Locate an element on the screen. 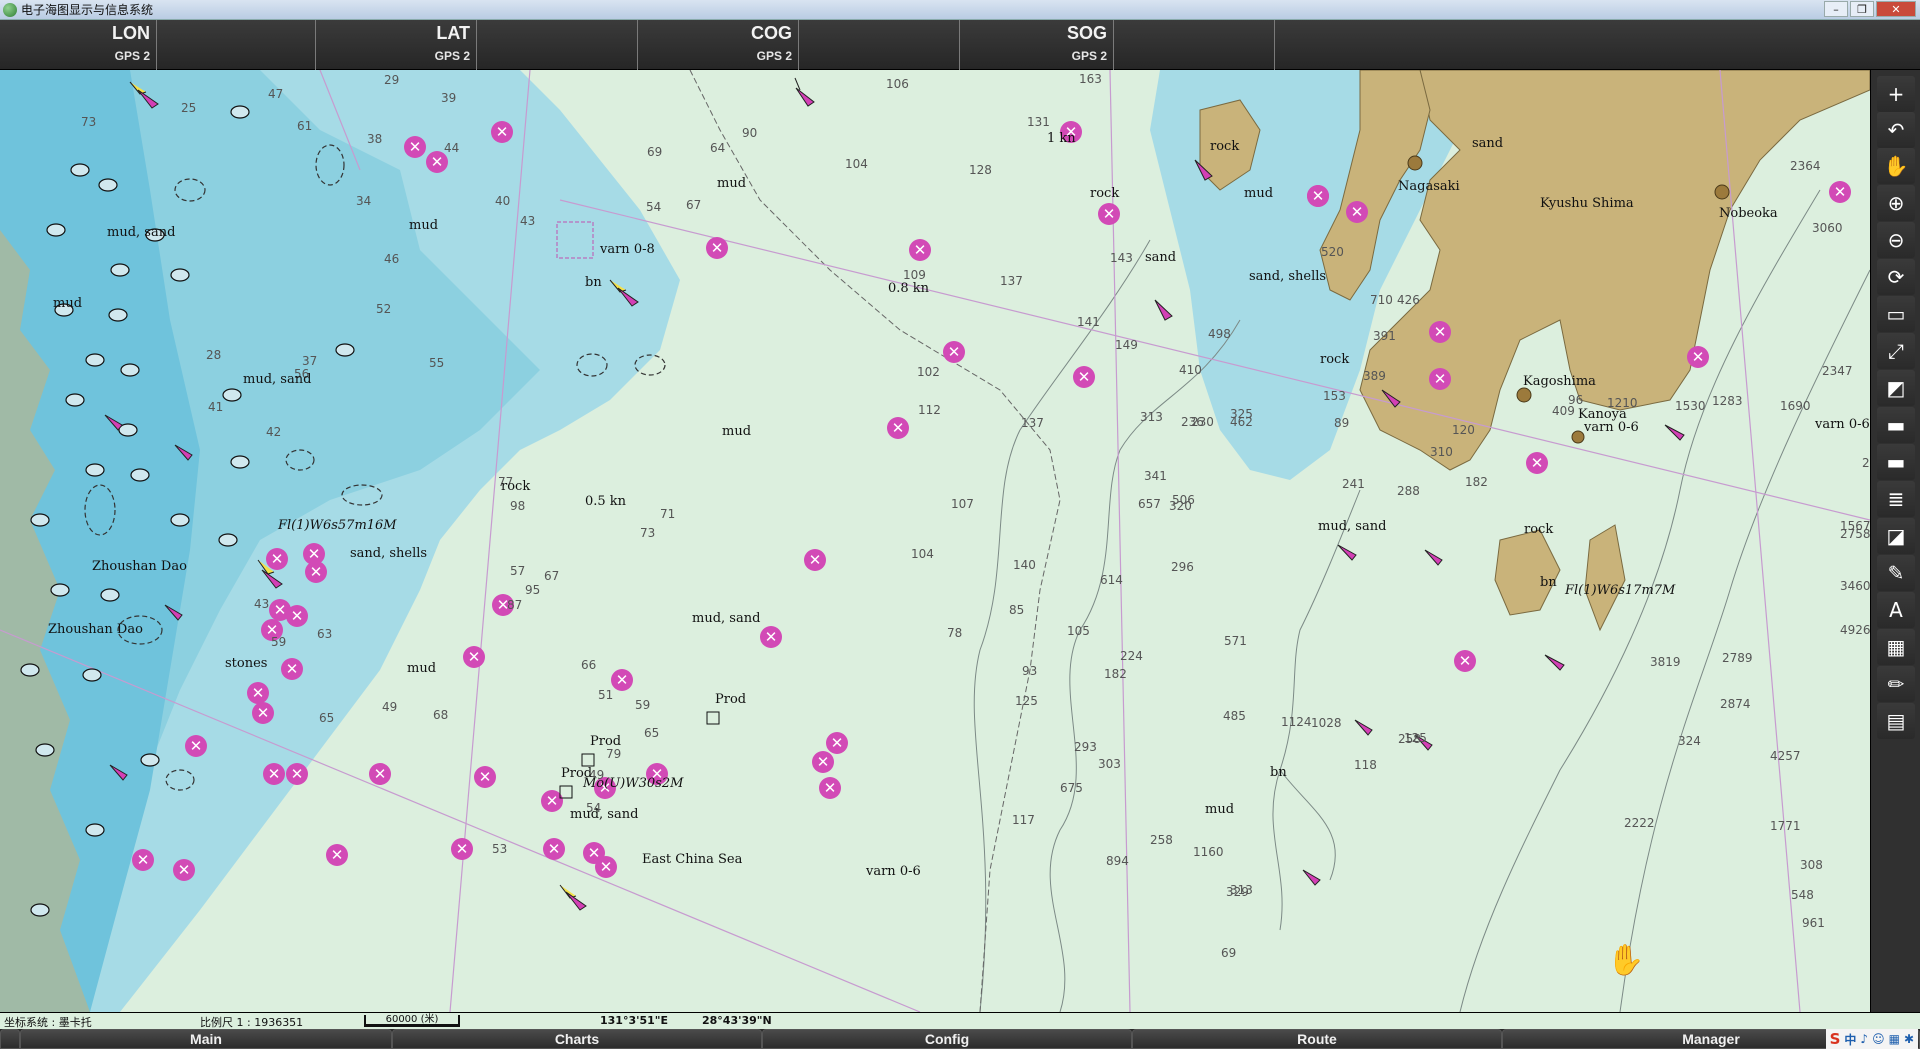 The width and height of the screenshot is (1920, 1049). map-tool-icon: ▦ is located at coordinates (1896, 647).